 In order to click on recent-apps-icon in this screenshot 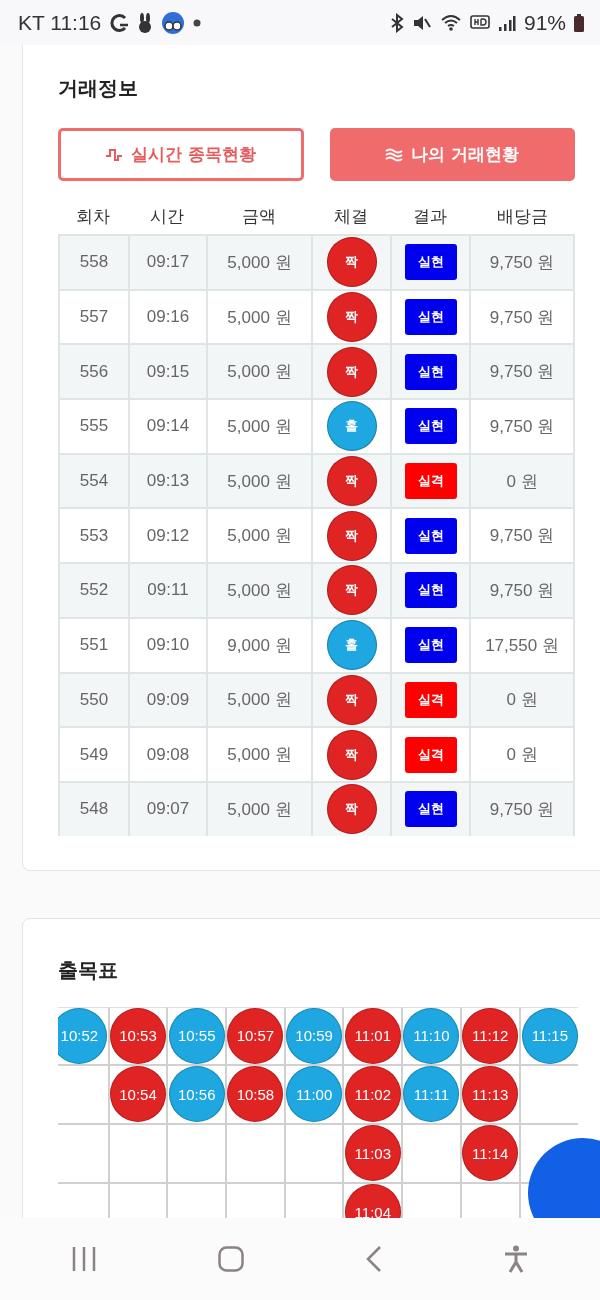, I will do `click(83, 1259)`.